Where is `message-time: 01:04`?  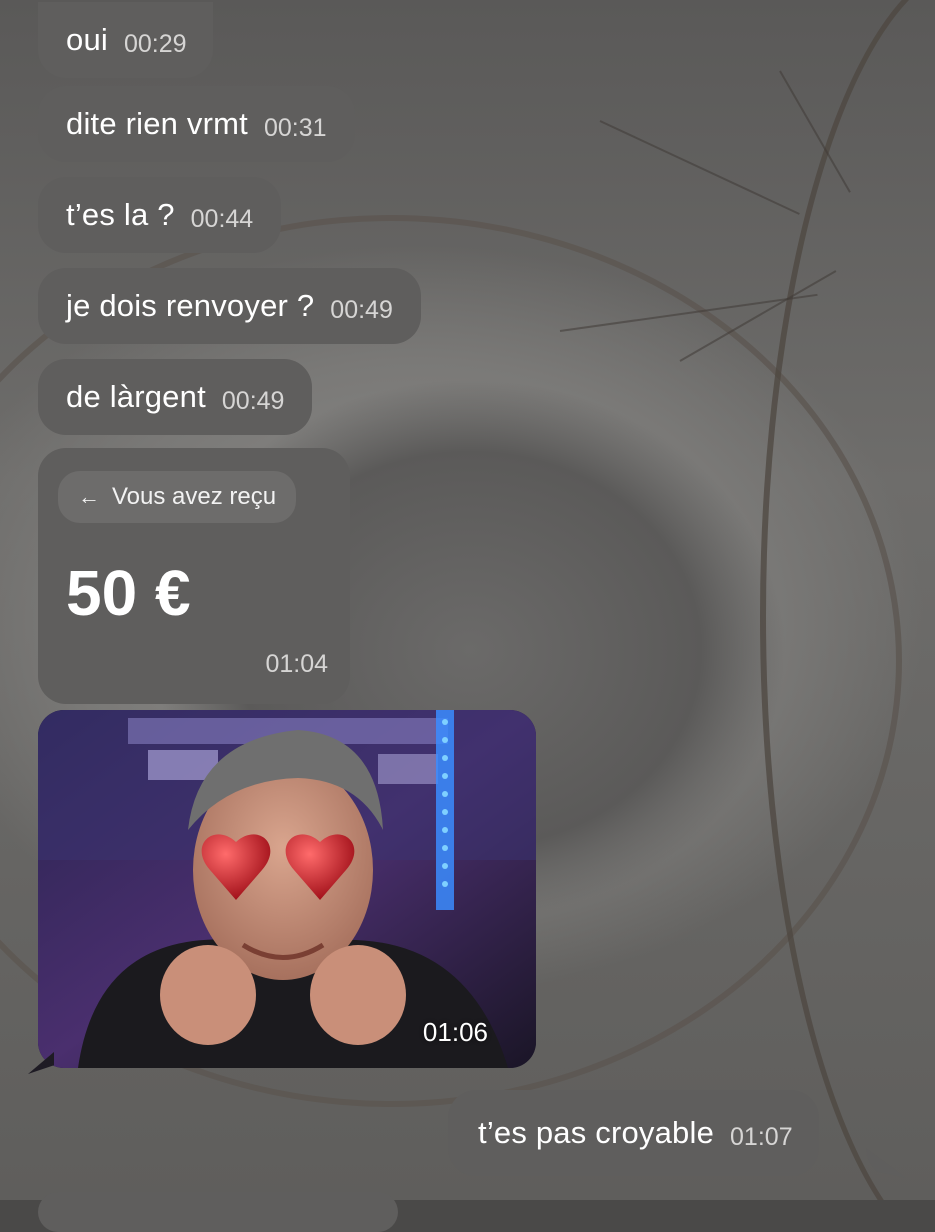
message-time: 01:04 is located at coordinates (296, 664).